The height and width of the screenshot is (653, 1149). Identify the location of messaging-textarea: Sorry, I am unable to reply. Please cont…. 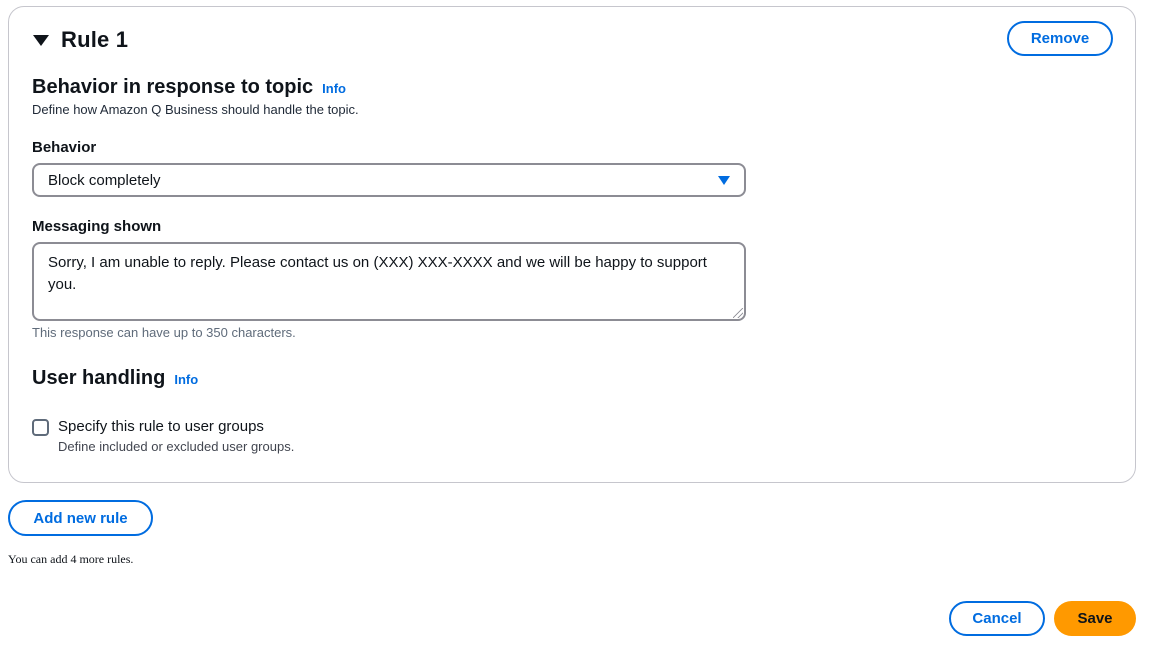
(389, 281).